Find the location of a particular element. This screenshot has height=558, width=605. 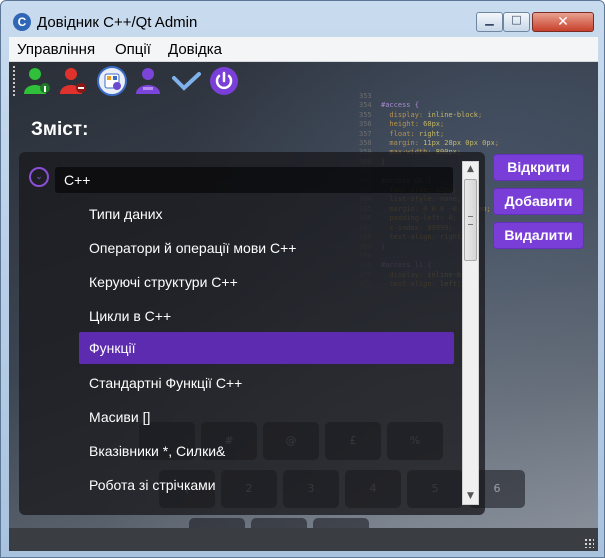

scroll-grip-icon is located at coordinates (470, 220).